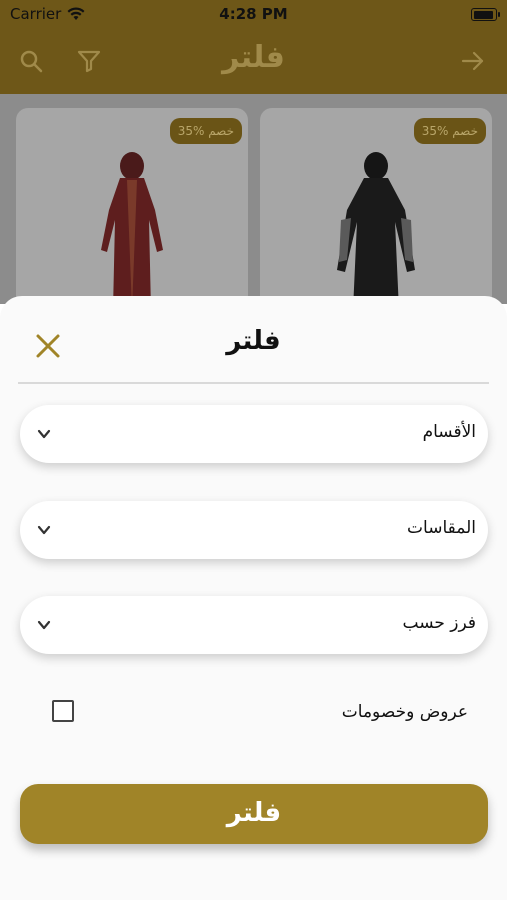 The height and width of the screenshot is (900, 507). Describe the element at coordinates (254, 714) in the screenshot. I see `offers-row: عروض وخصومات` at that location.